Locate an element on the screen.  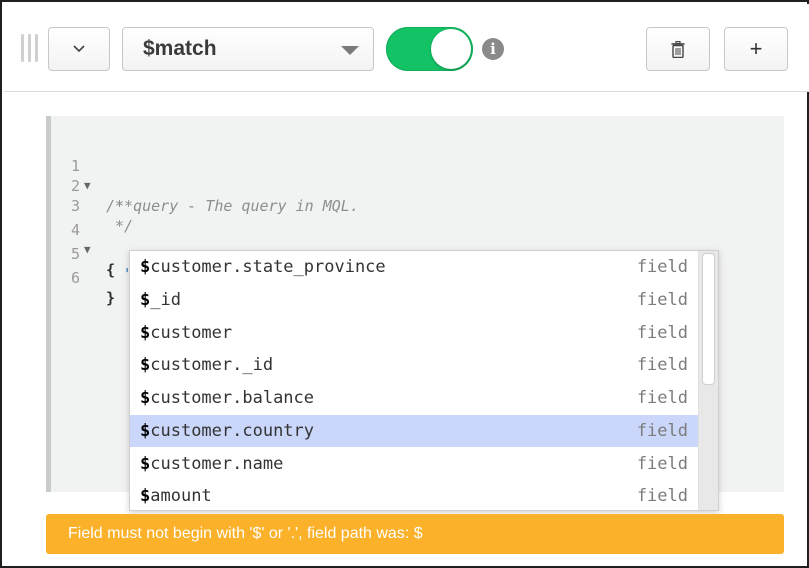
autocomplete-item: $amount field is located at coordinates (414, 495).